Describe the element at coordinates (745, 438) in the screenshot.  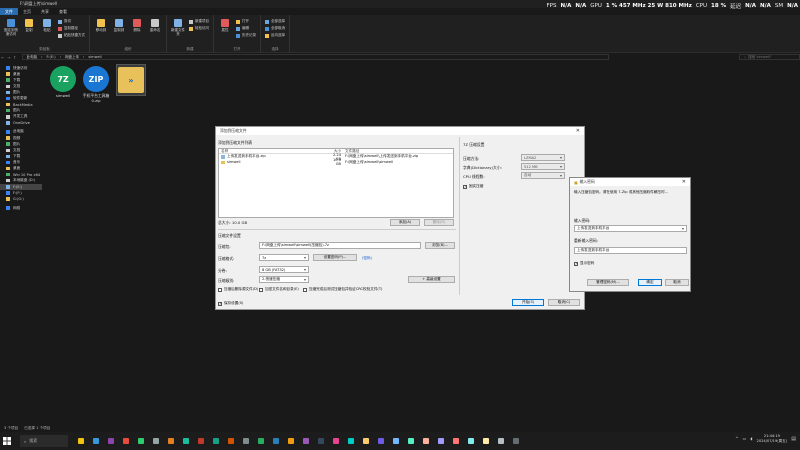
I see `network-icon: ▭` at that location.